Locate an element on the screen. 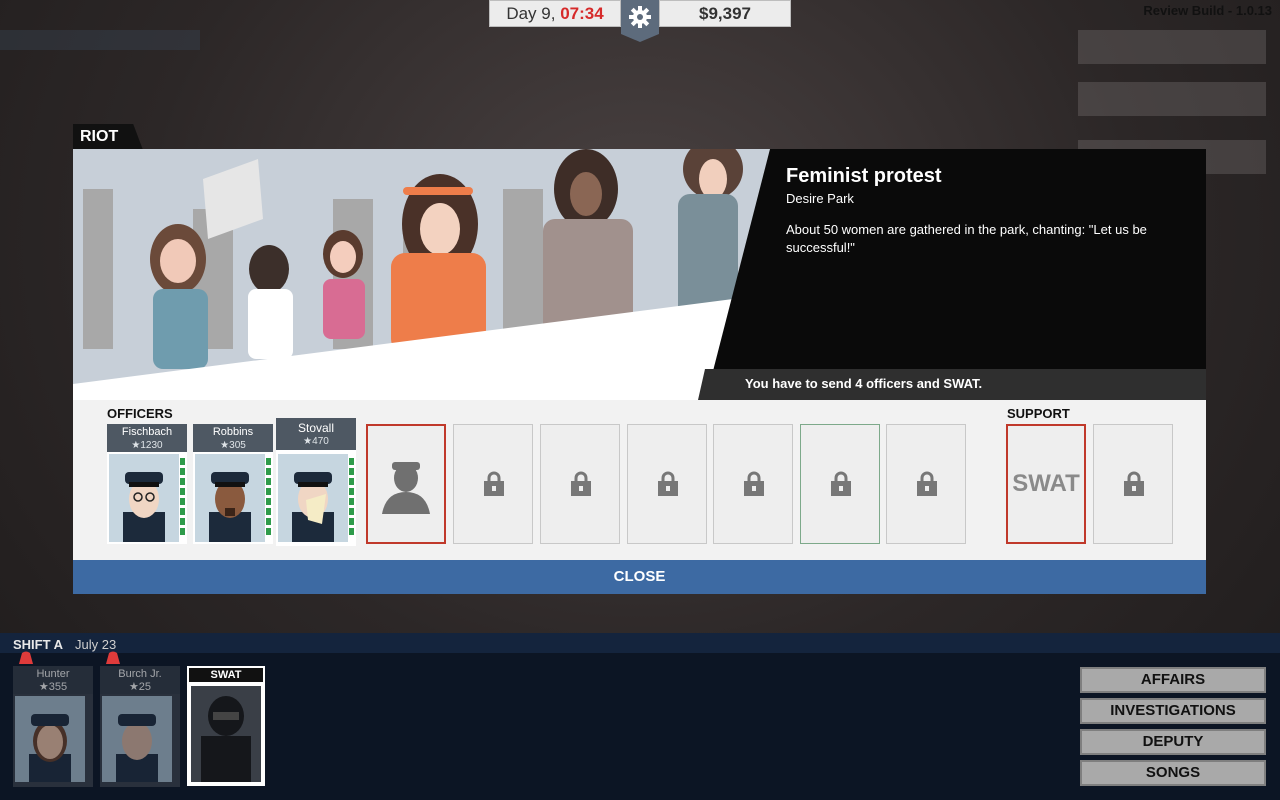 This screenshot has width=1280, height=800. money-display: $9,397 is located at coordinates (725, 13).